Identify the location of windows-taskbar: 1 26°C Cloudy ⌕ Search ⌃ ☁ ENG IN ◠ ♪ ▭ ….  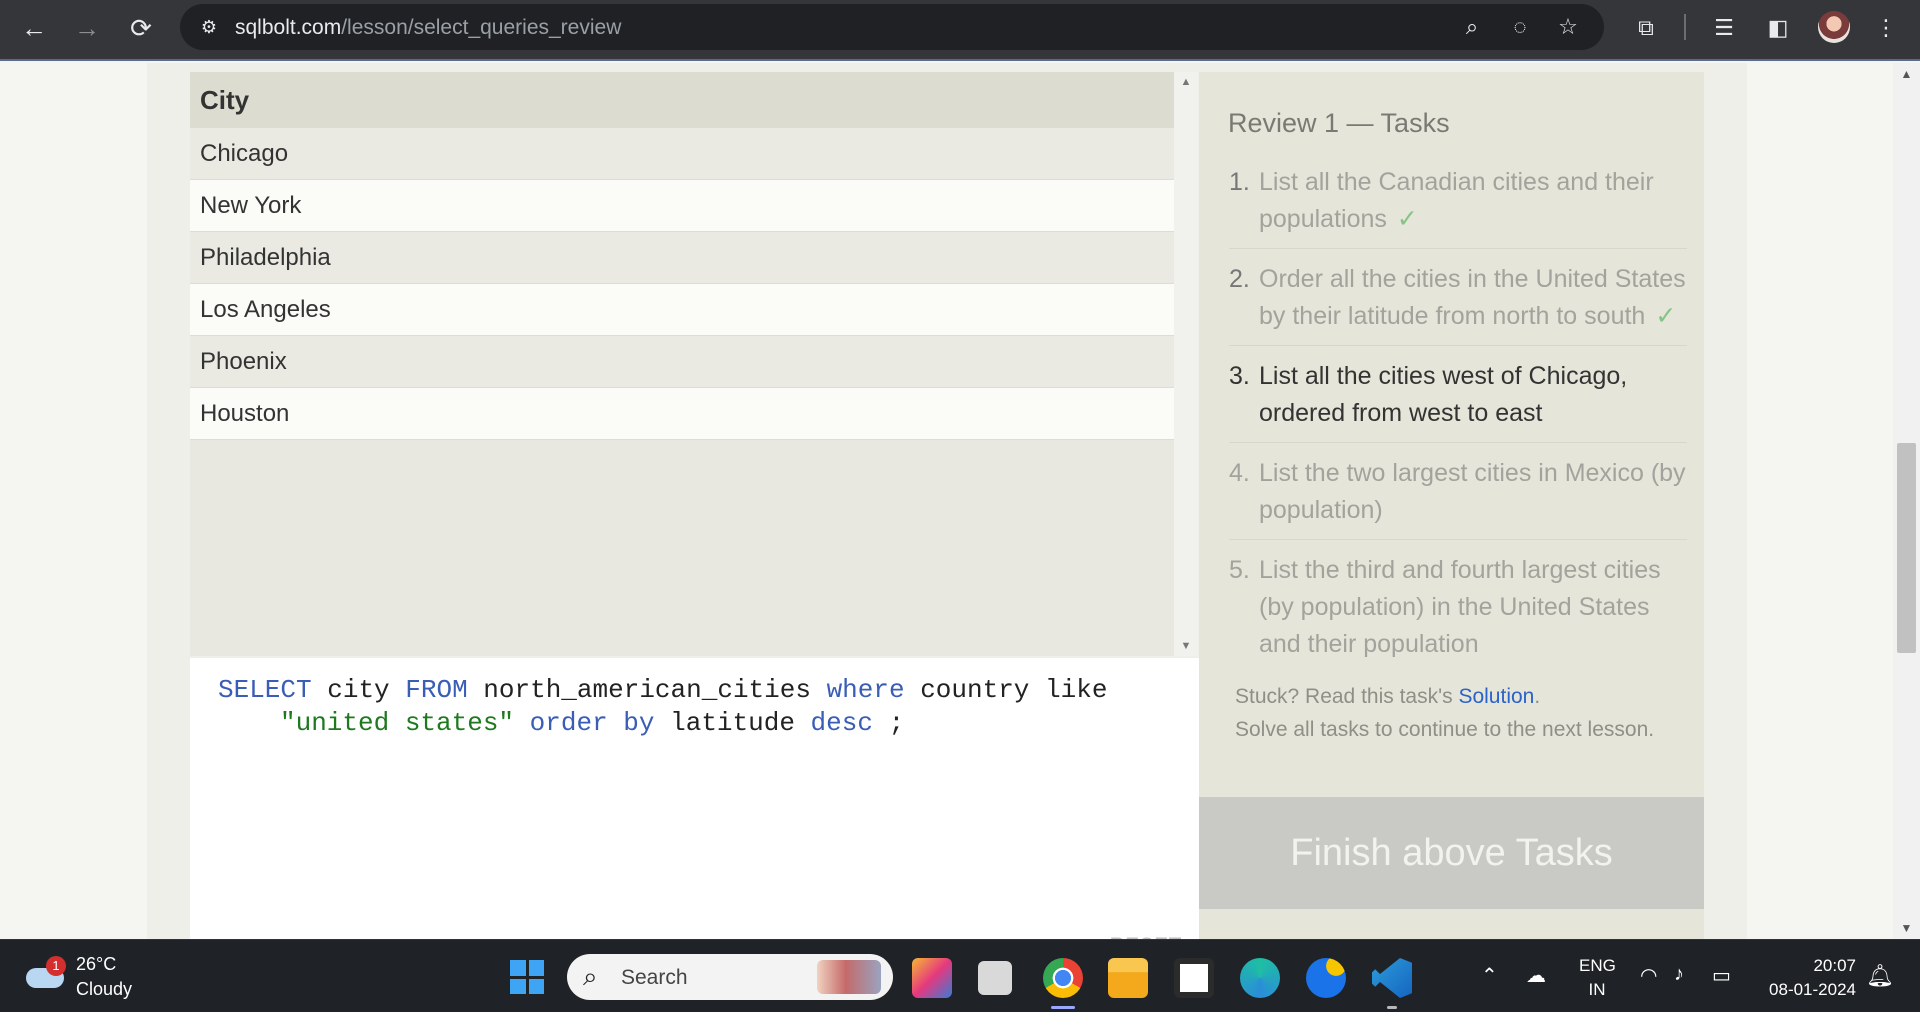
(960, 975).